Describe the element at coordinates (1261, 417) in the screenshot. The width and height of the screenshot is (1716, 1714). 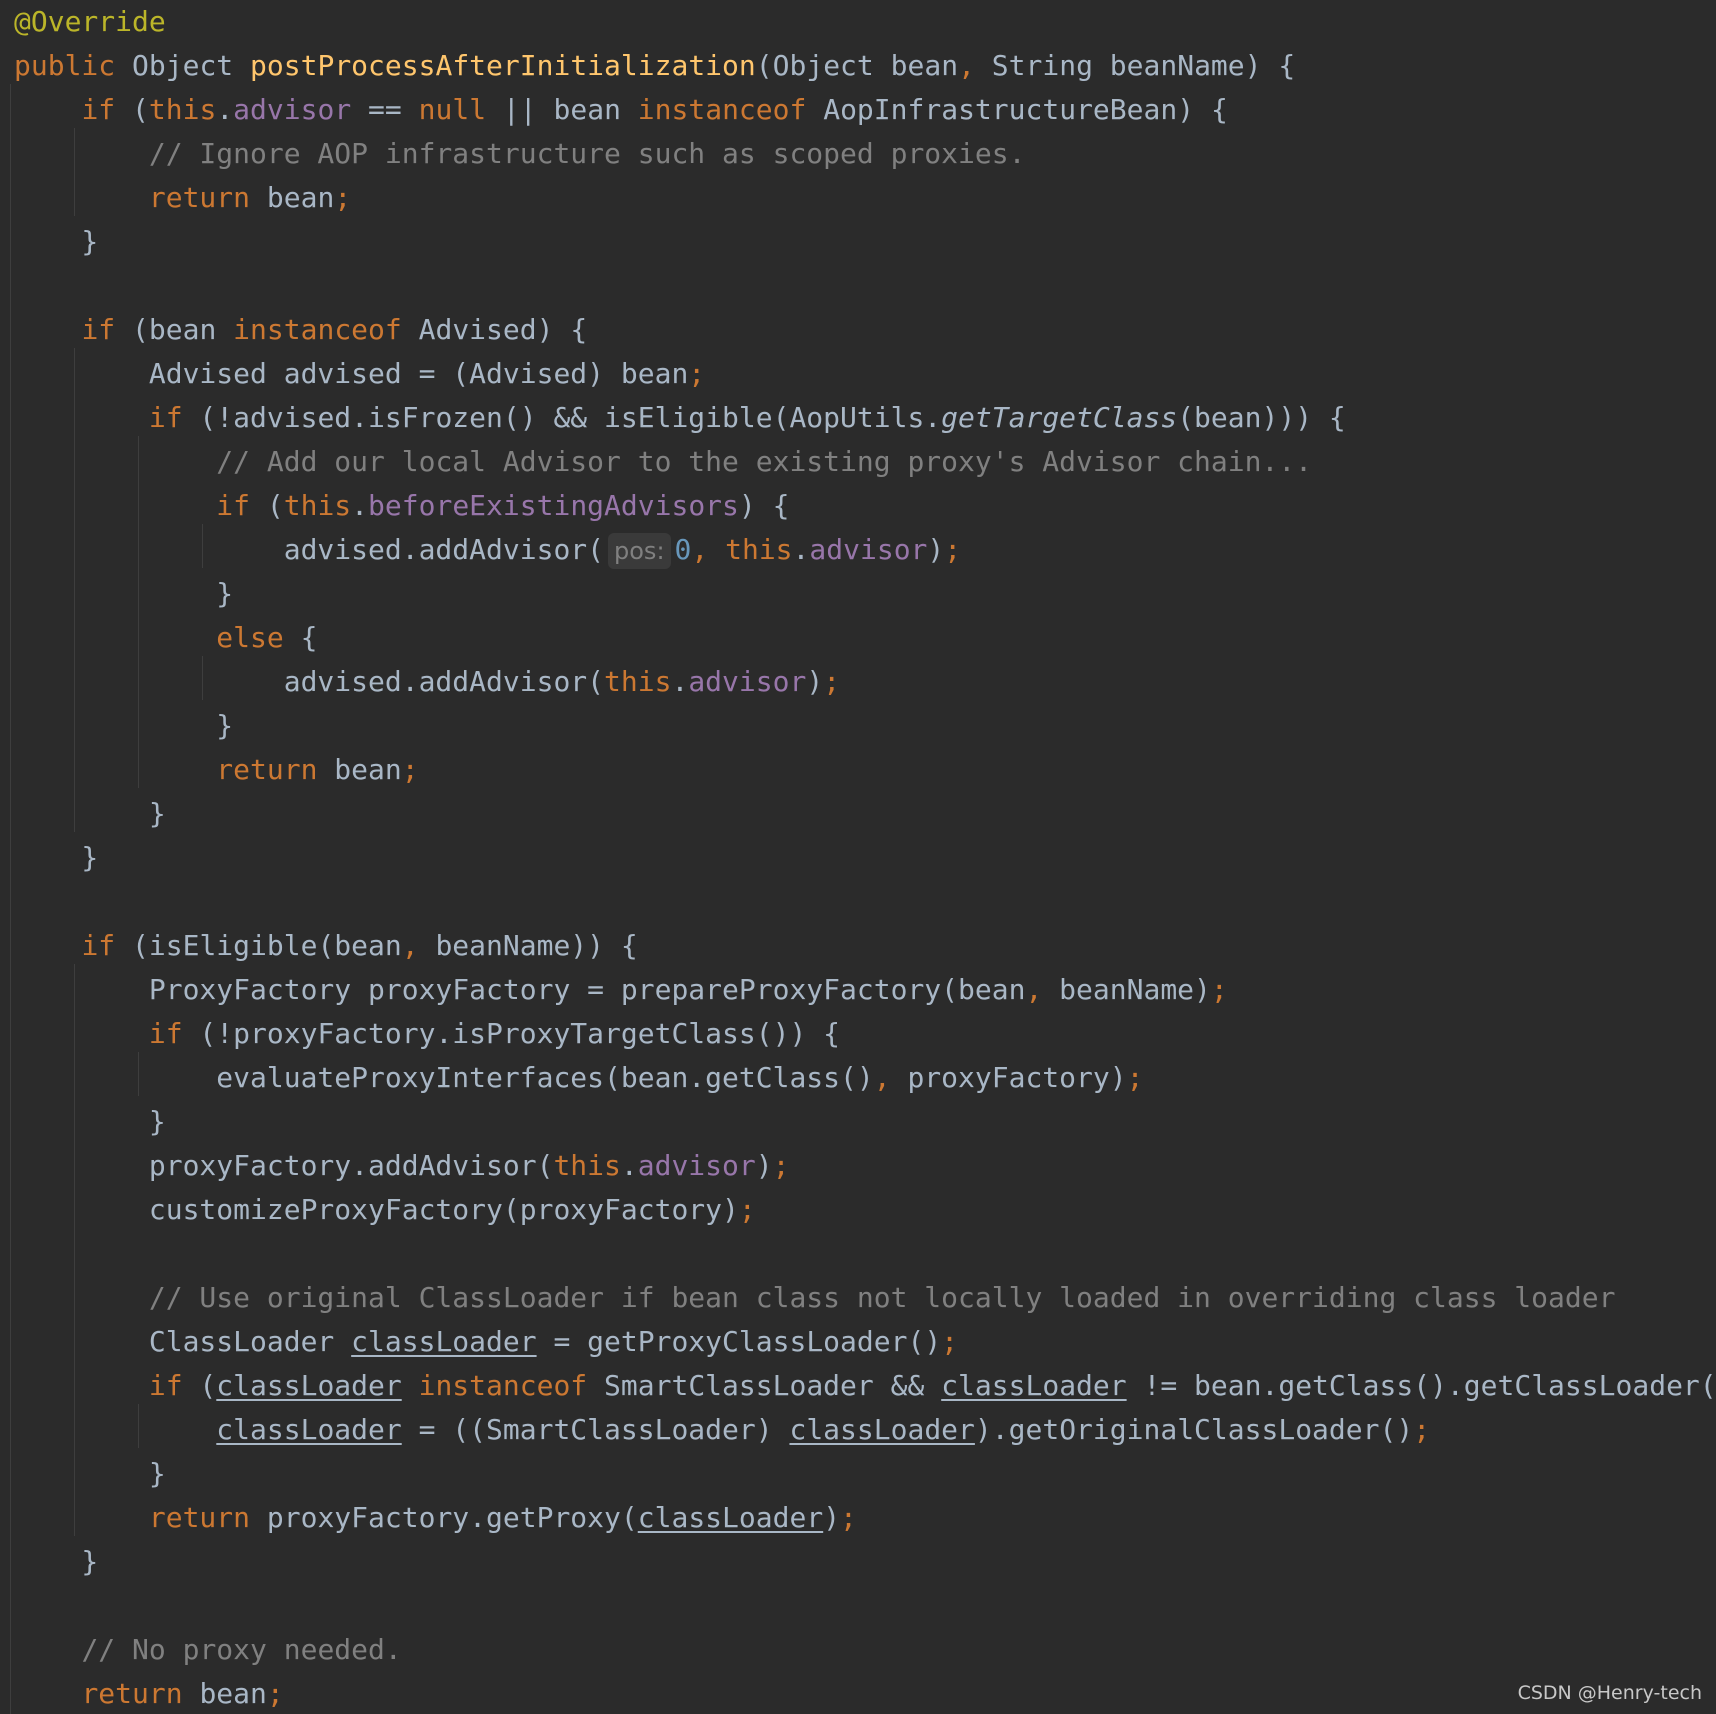
I see `code-token: (bean))) {` at that location.